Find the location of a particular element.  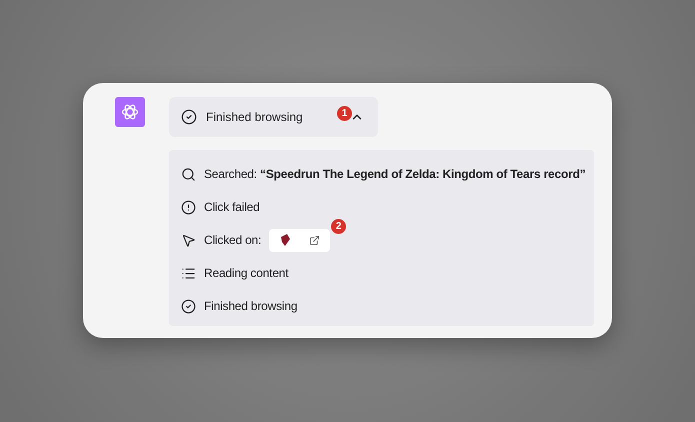

step-text: Click failed is located at coordinates (232, 207).